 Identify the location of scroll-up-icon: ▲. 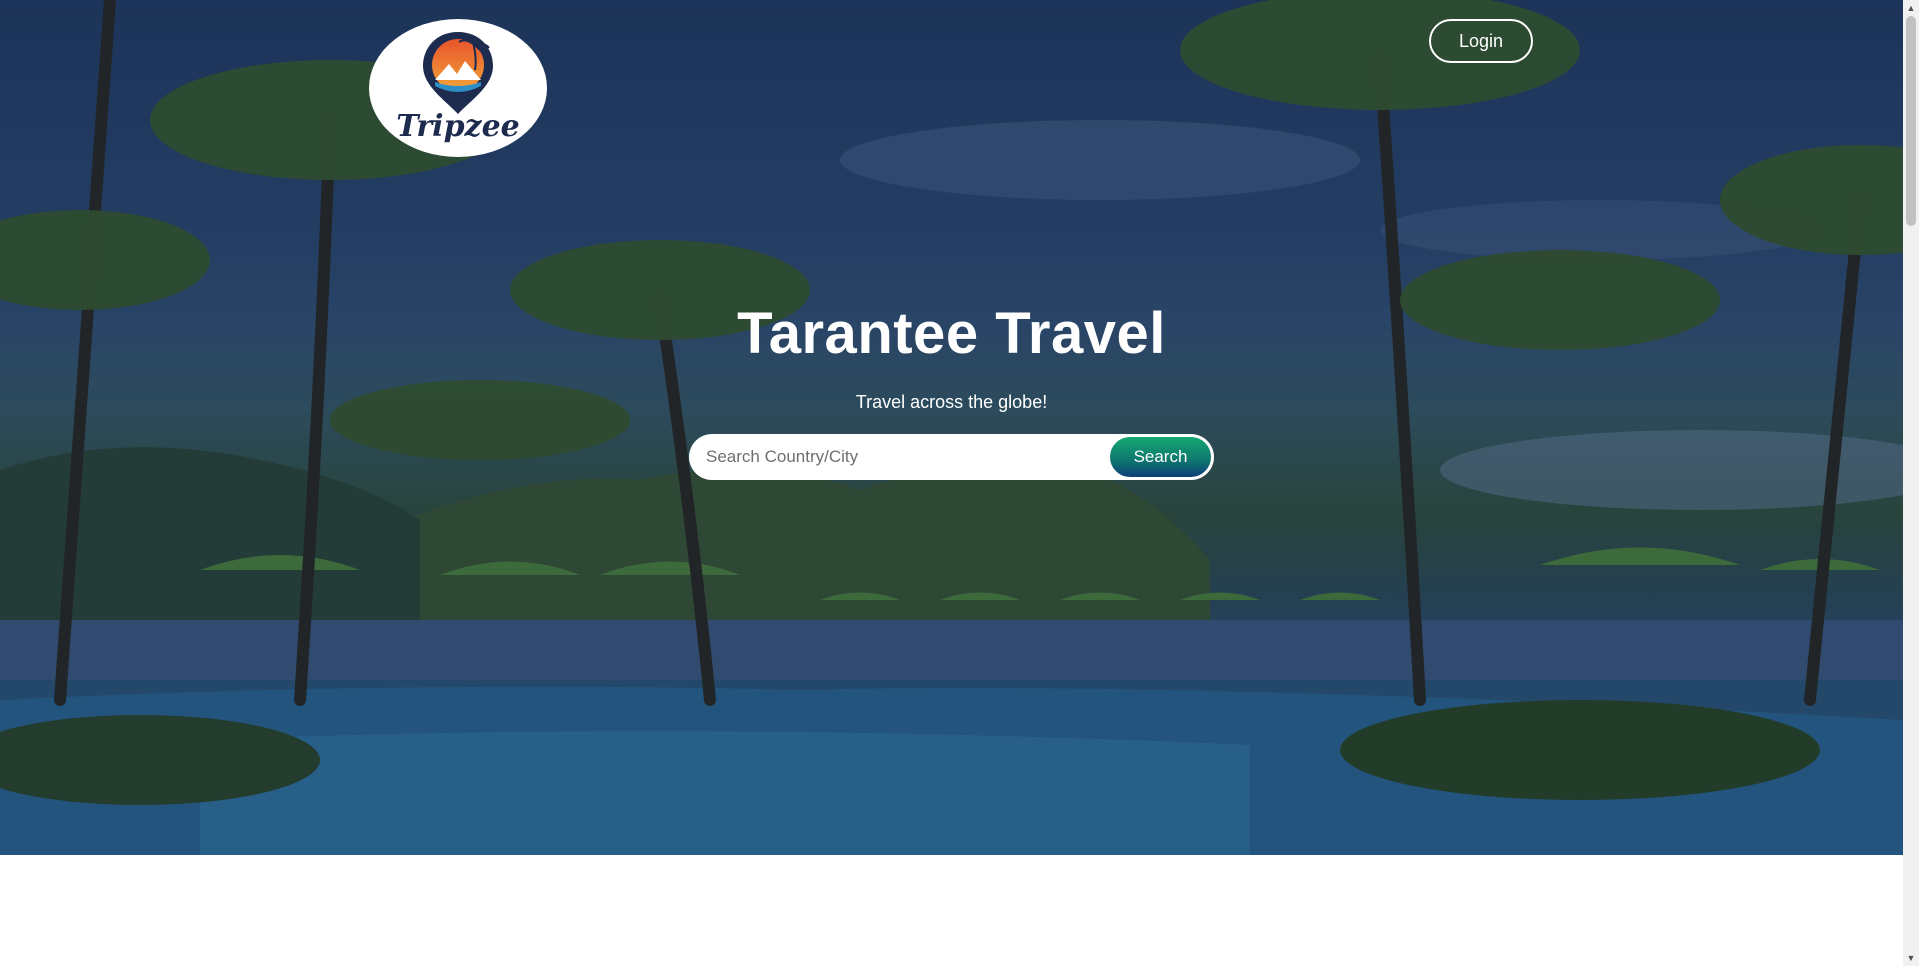
(1911, 8).